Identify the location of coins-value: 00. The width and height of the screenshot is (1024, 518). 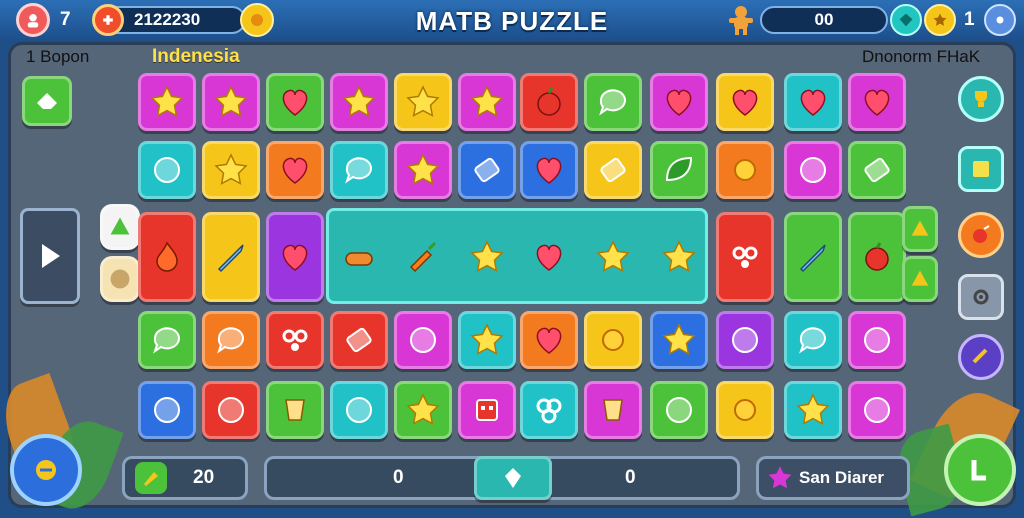
(824, 19).